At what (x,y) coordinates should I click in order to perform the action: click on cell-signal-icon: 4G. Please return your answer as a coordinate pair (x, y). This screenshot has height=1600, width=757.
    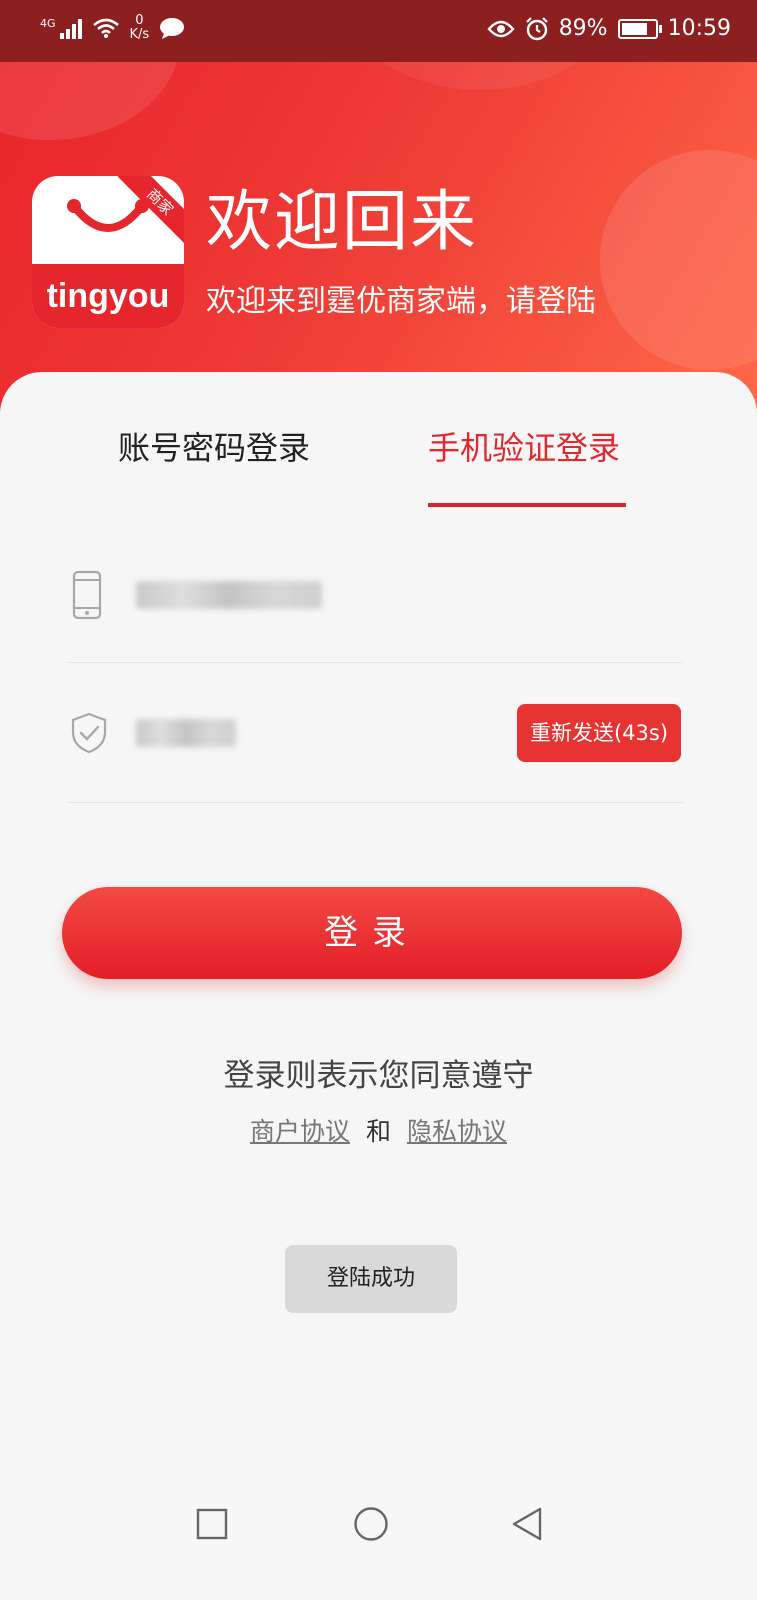
    Looking at the image, I should click on (61, 28).